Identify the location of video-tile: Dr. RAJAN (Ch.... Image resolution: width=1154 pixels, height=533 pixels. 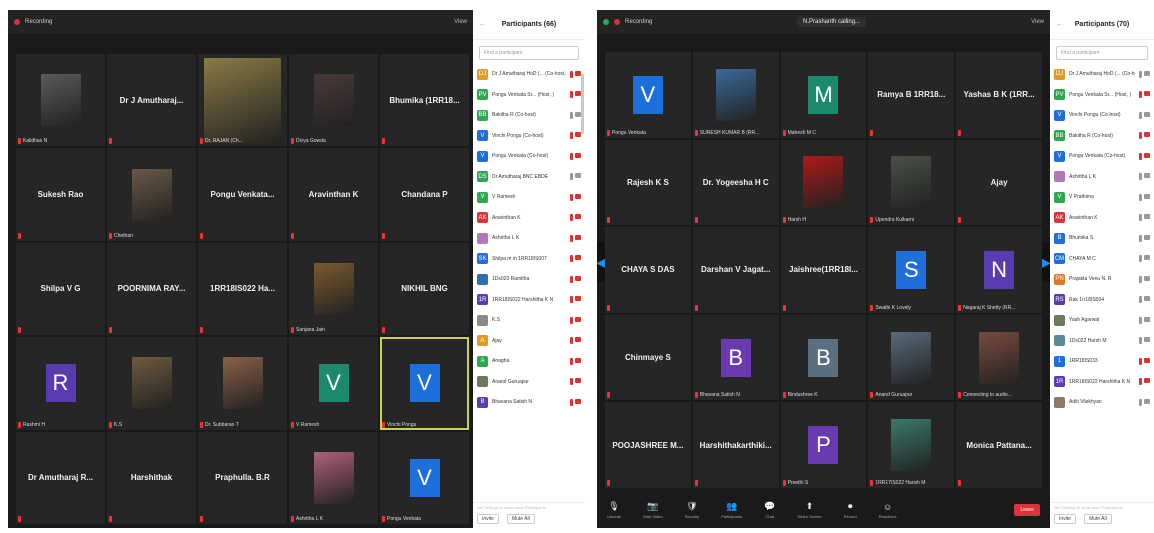
(242, 100).